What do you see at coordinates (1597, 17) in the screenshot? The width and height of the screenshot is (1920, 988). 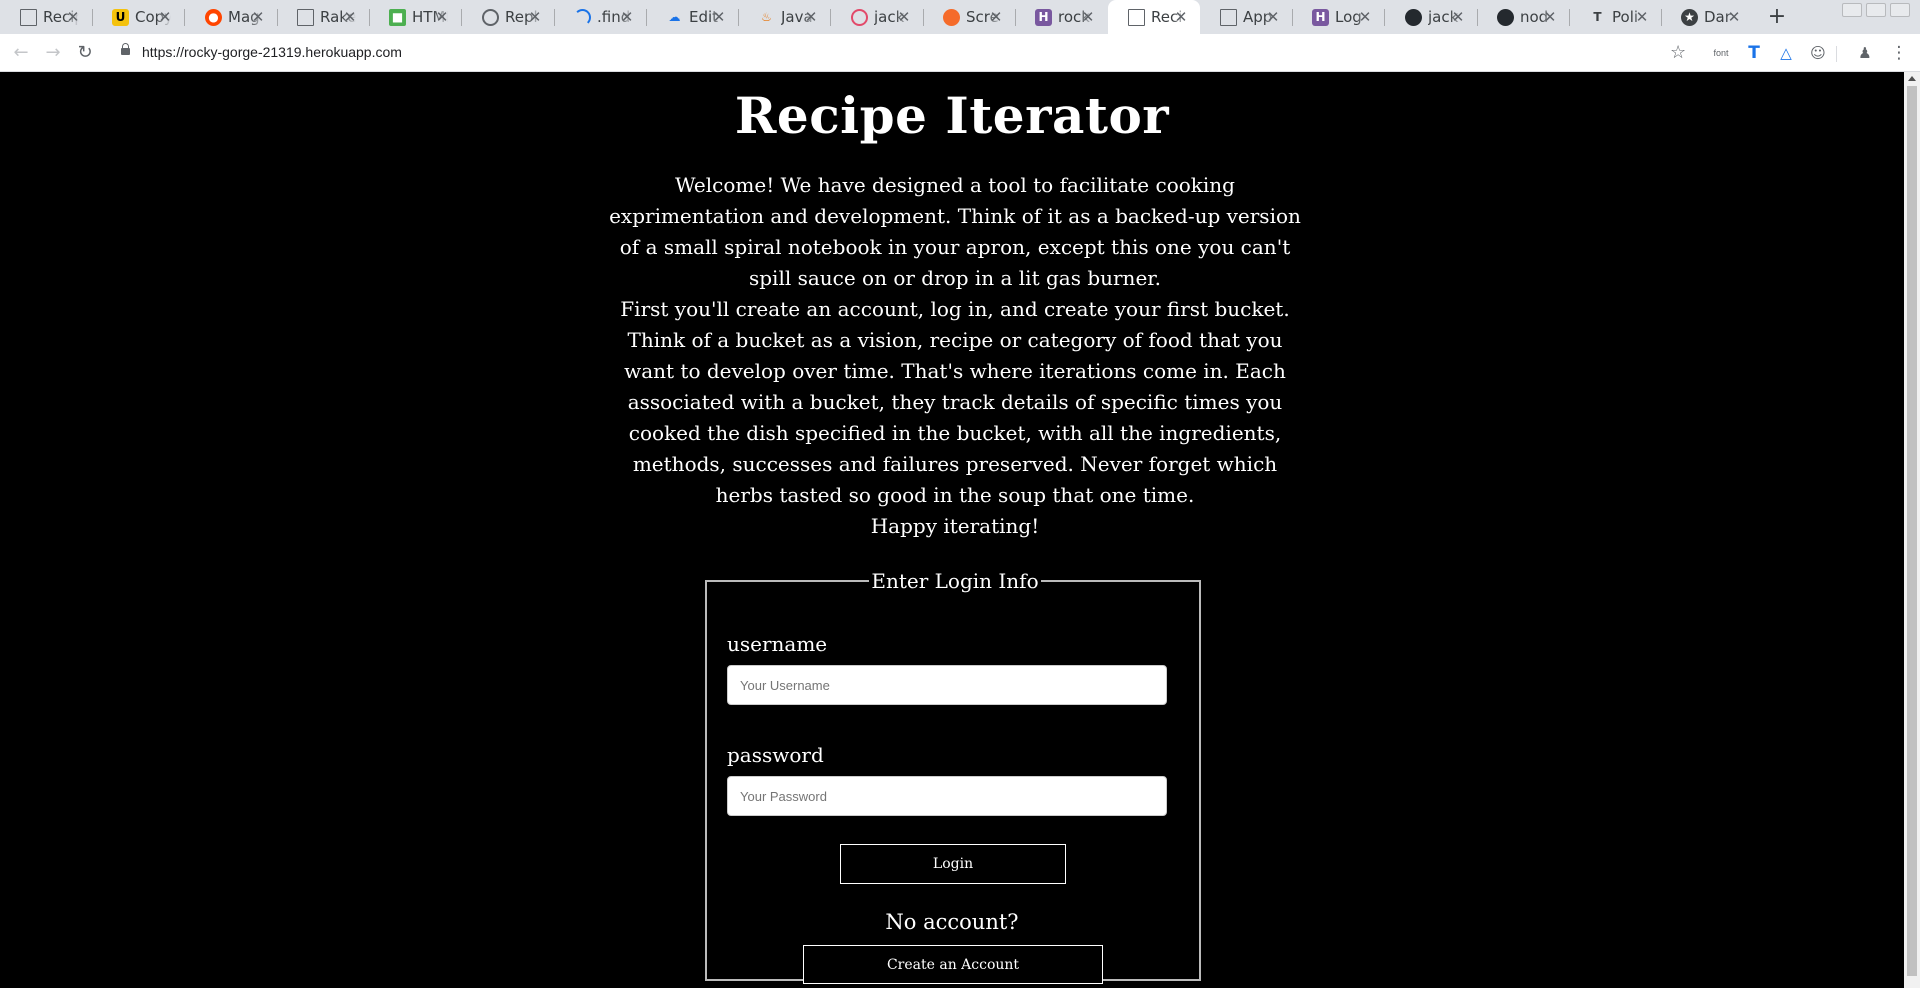 I see `t-icon: T` at bounding box center [1597, 17].